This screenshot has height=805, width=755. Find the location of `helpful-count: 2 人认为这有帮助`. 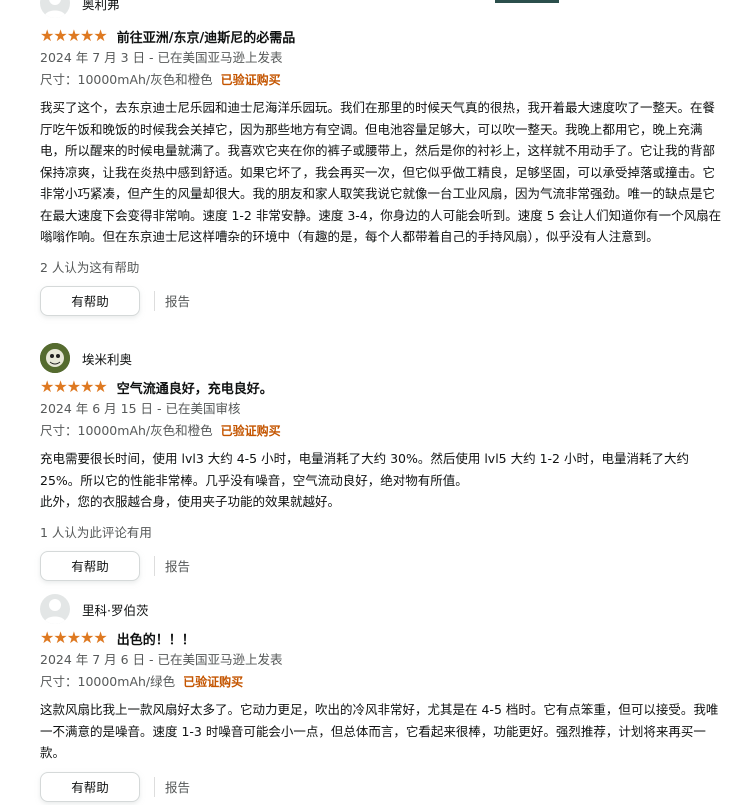

helpful-count: 2 人认为这有帮助 is located at coordinates (90, 267).